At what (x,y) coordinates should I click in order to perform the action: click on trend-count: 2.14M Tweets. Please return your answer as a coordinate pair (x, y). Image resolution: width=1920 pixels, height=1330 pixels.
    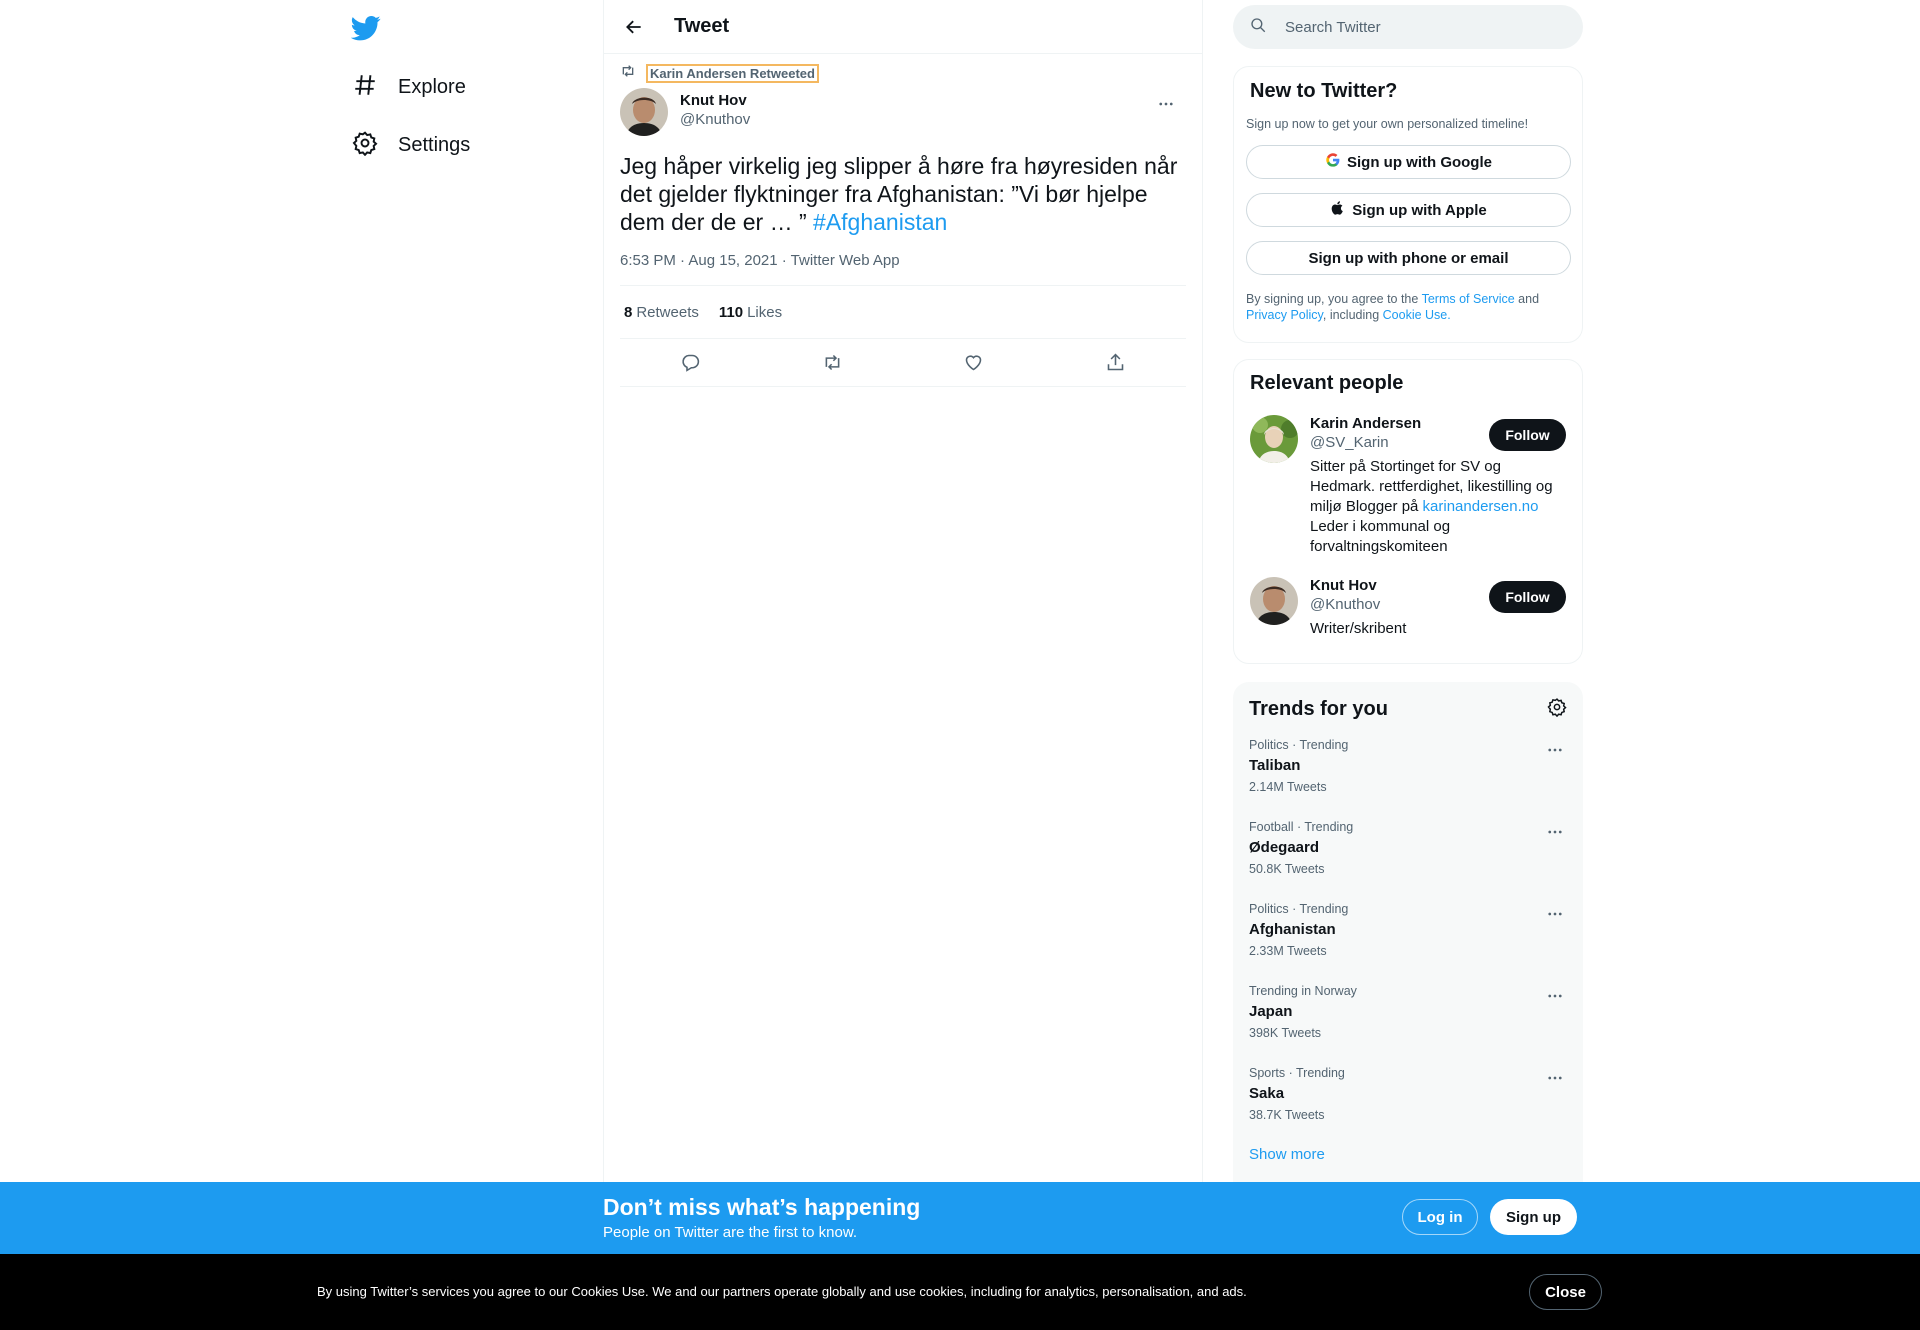
    Looking at the image, I should click on (1288, 787).